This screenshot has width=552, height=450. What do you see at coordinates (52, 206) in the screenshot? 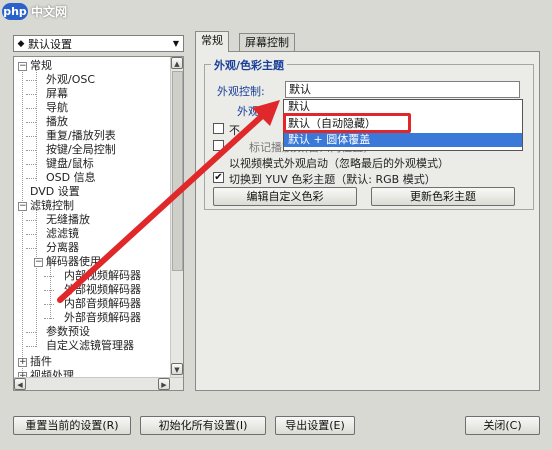
I see `tree-item: 滤镜控制` at bounding box center [52, 206].